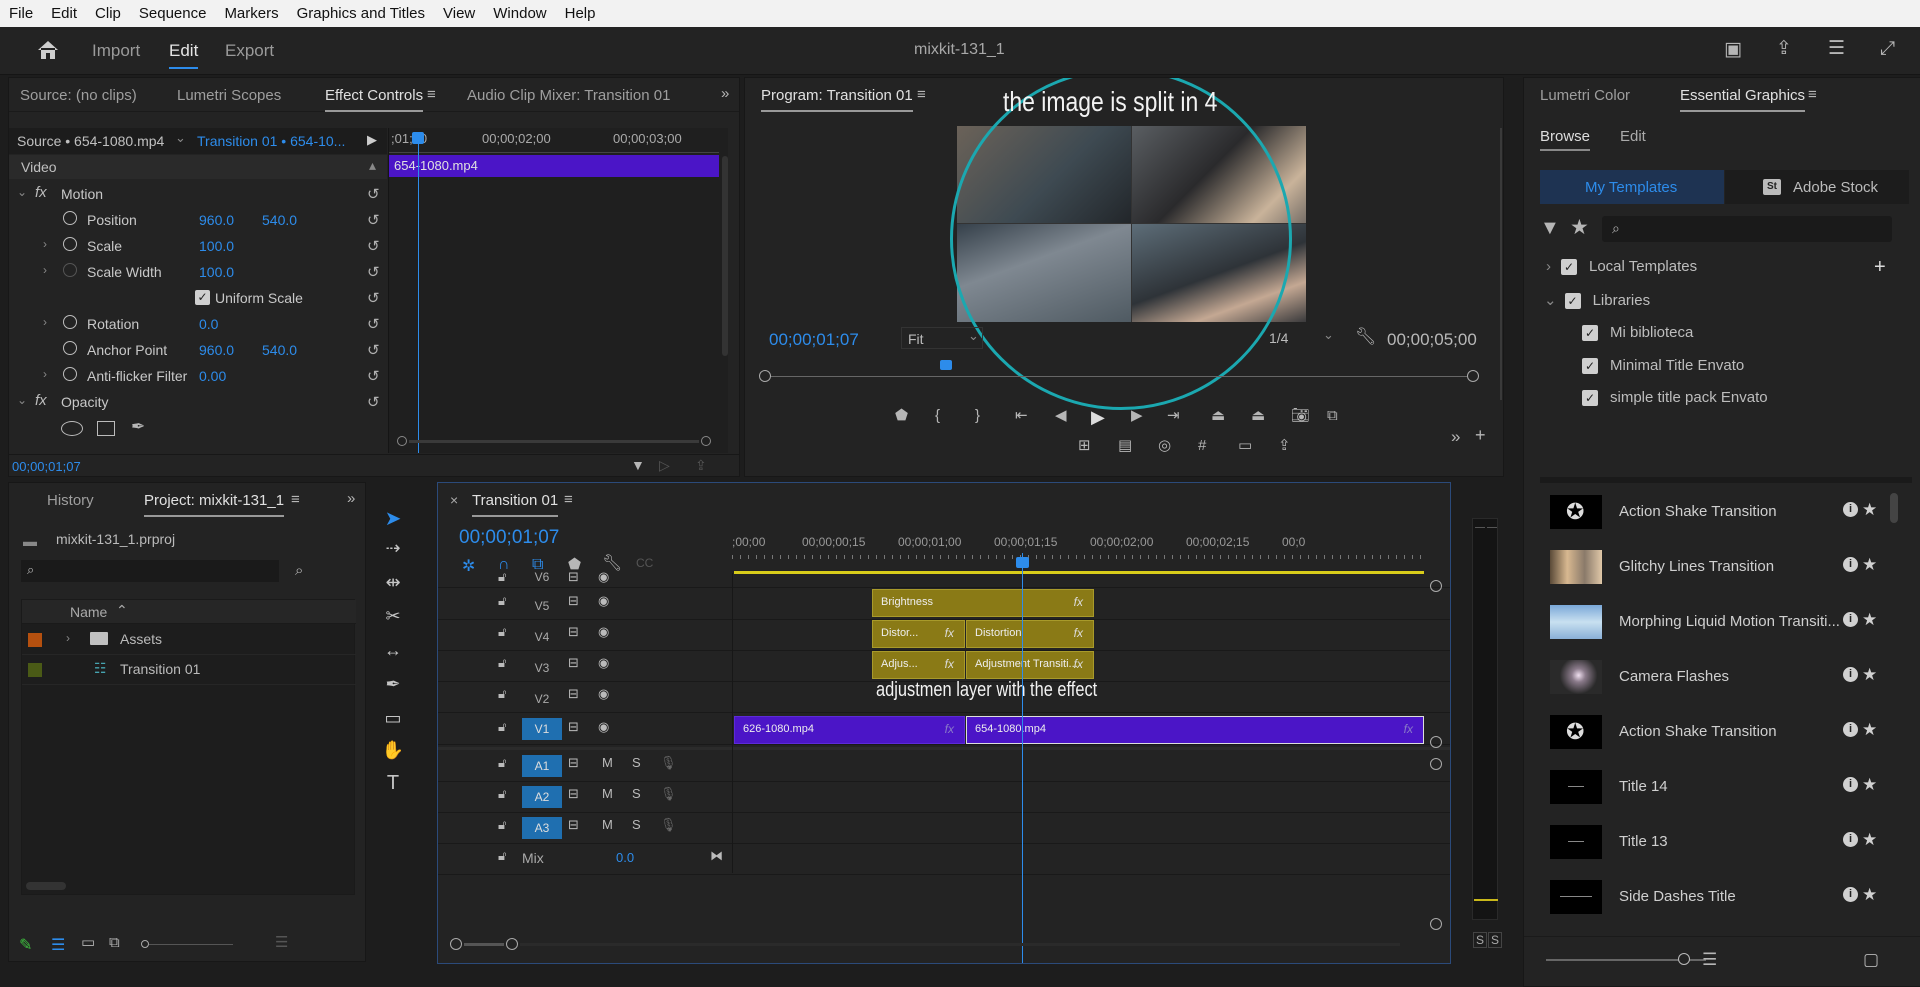 The width and height of the screenshot is (1920, 987). I want to click on tab-source: Source: (no clips), so click(78, 95).